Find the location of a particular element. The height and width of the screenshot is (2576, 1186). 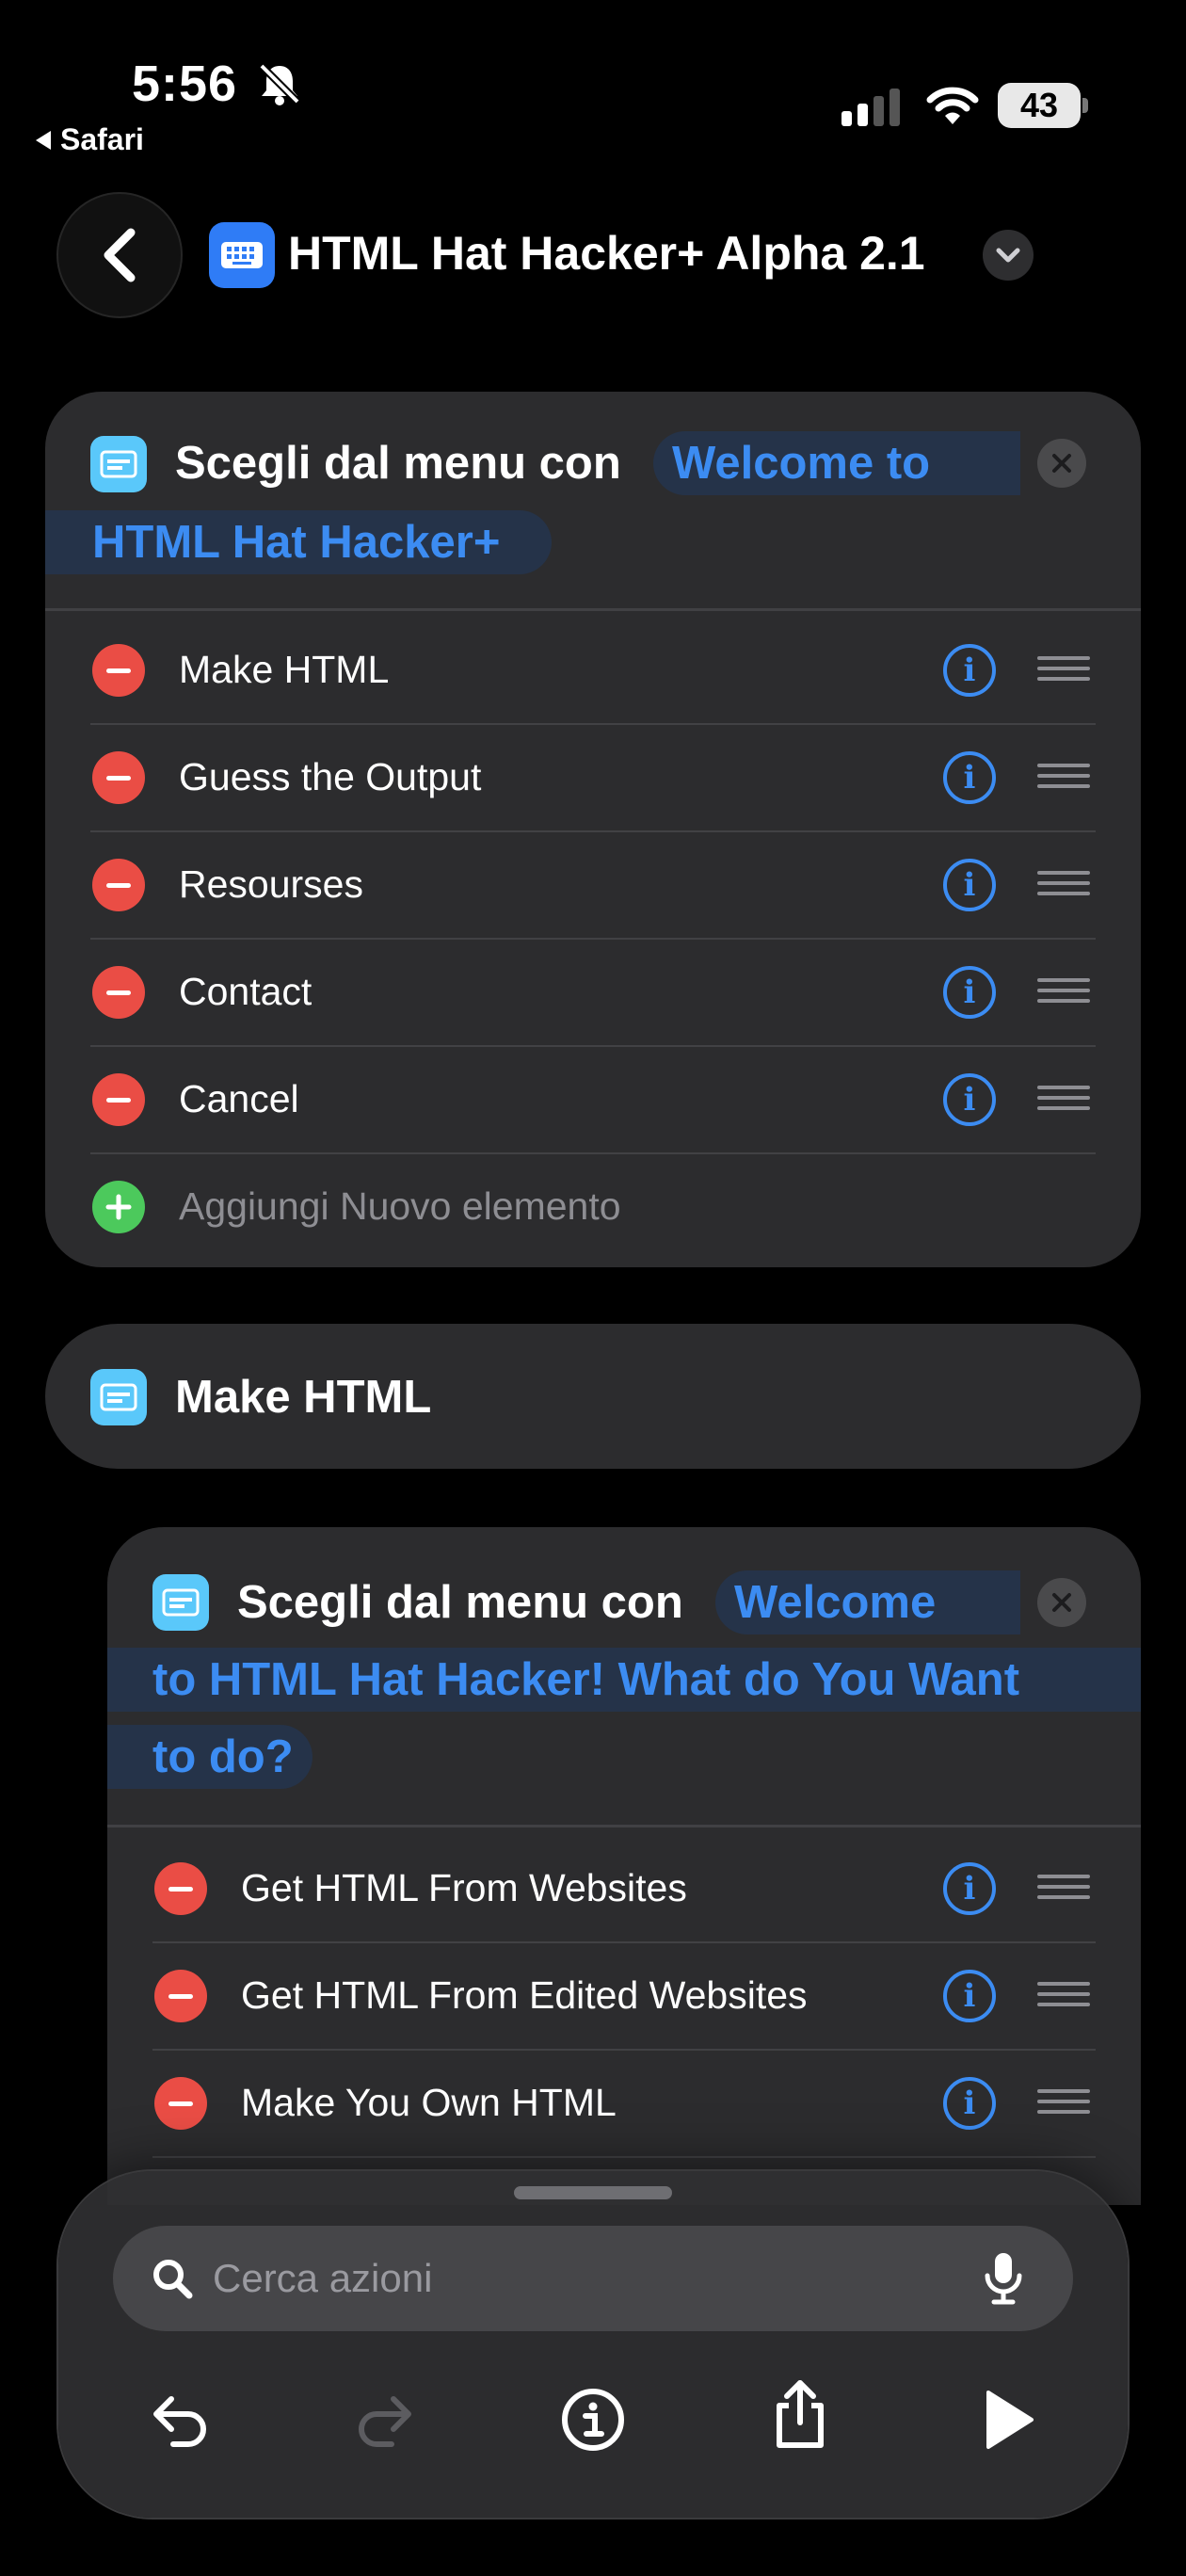

dictation-button is located at coordinates (1004, 2278).